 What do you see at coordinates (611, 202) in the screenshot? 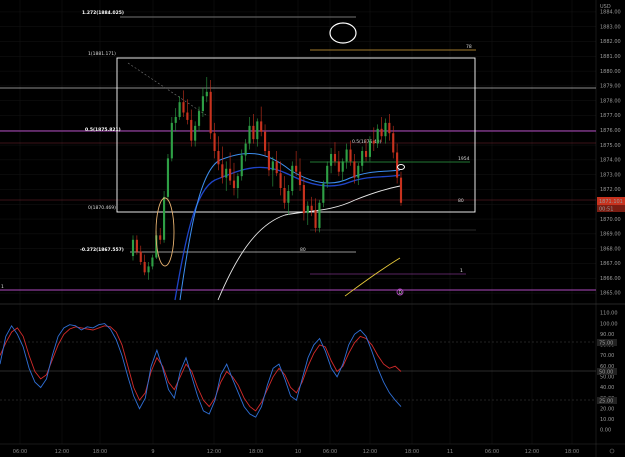
I see `current-price-text: 1871.101` at bounding box center [611, 202].